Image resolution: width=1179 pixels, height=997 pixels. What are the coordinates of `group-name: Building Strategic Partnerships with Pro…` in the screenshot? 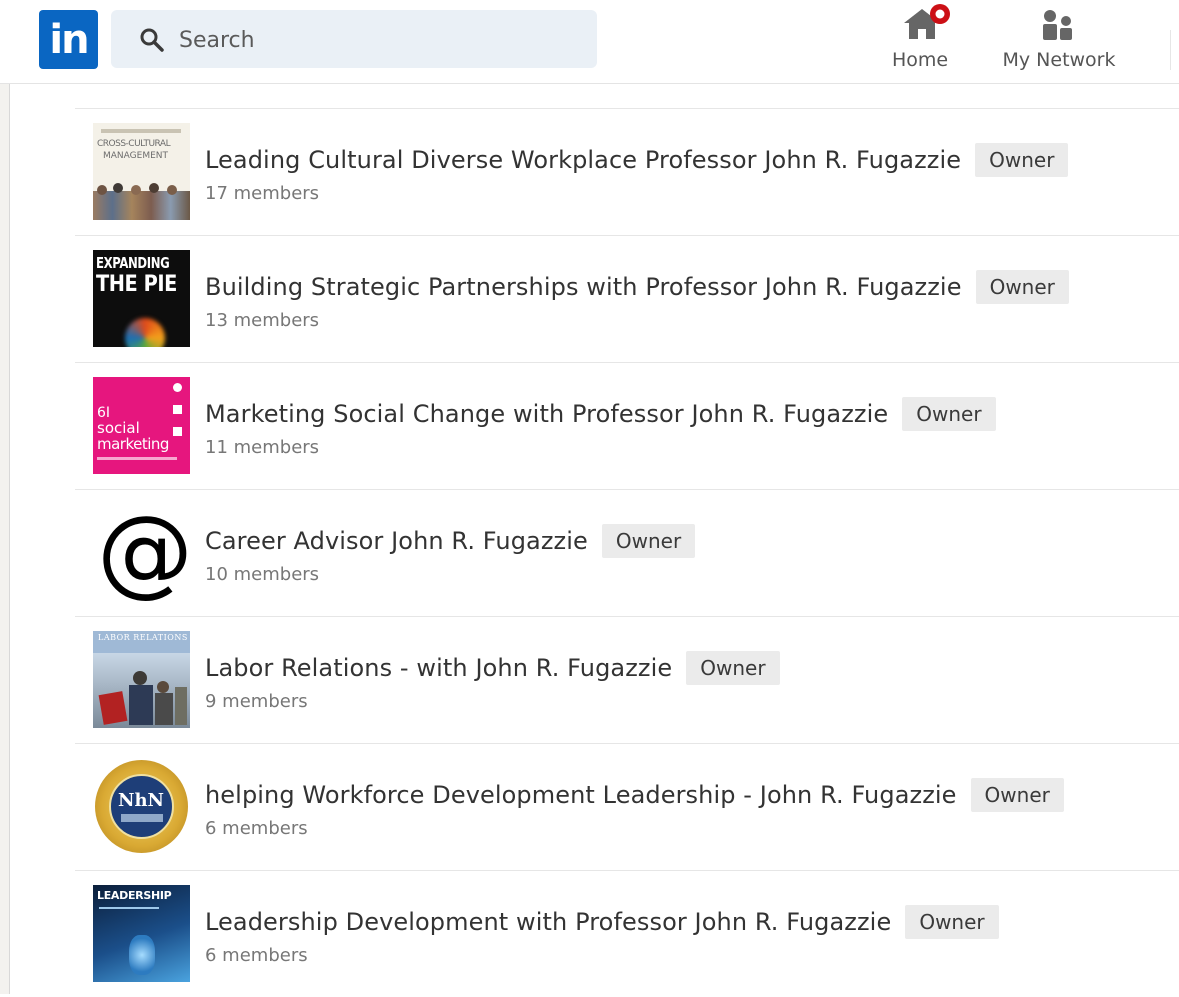 It's located at (583, 287).